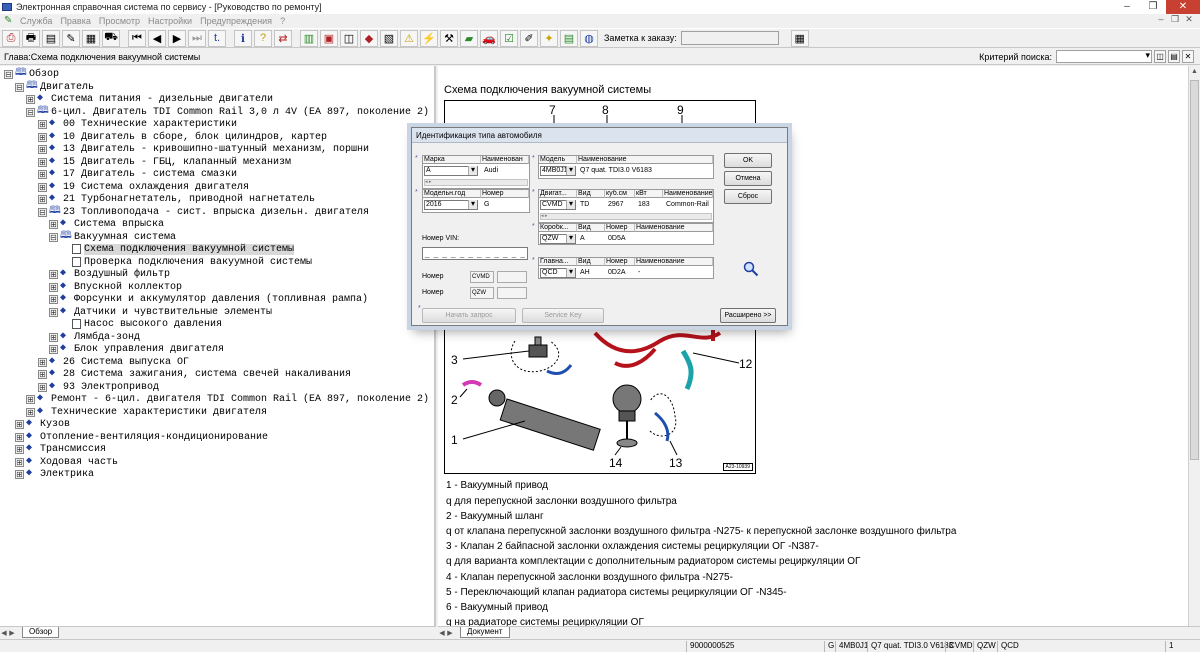  I want to click on service-key-button: Service Key, so click(563, 315).